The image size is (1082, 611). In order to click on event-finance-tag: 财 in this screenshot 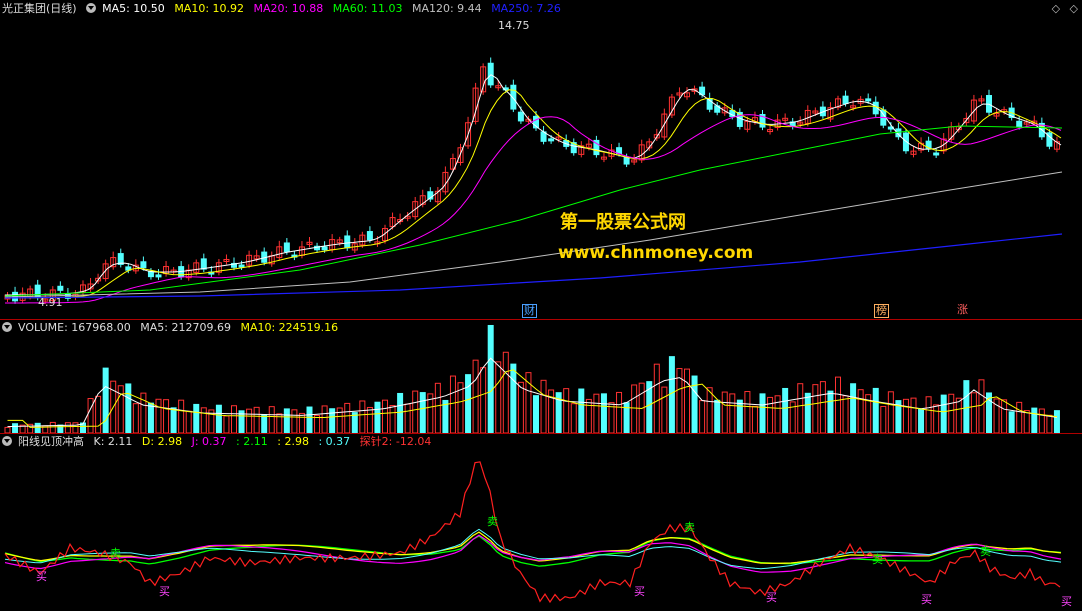, I will do `click(529, 311)`.